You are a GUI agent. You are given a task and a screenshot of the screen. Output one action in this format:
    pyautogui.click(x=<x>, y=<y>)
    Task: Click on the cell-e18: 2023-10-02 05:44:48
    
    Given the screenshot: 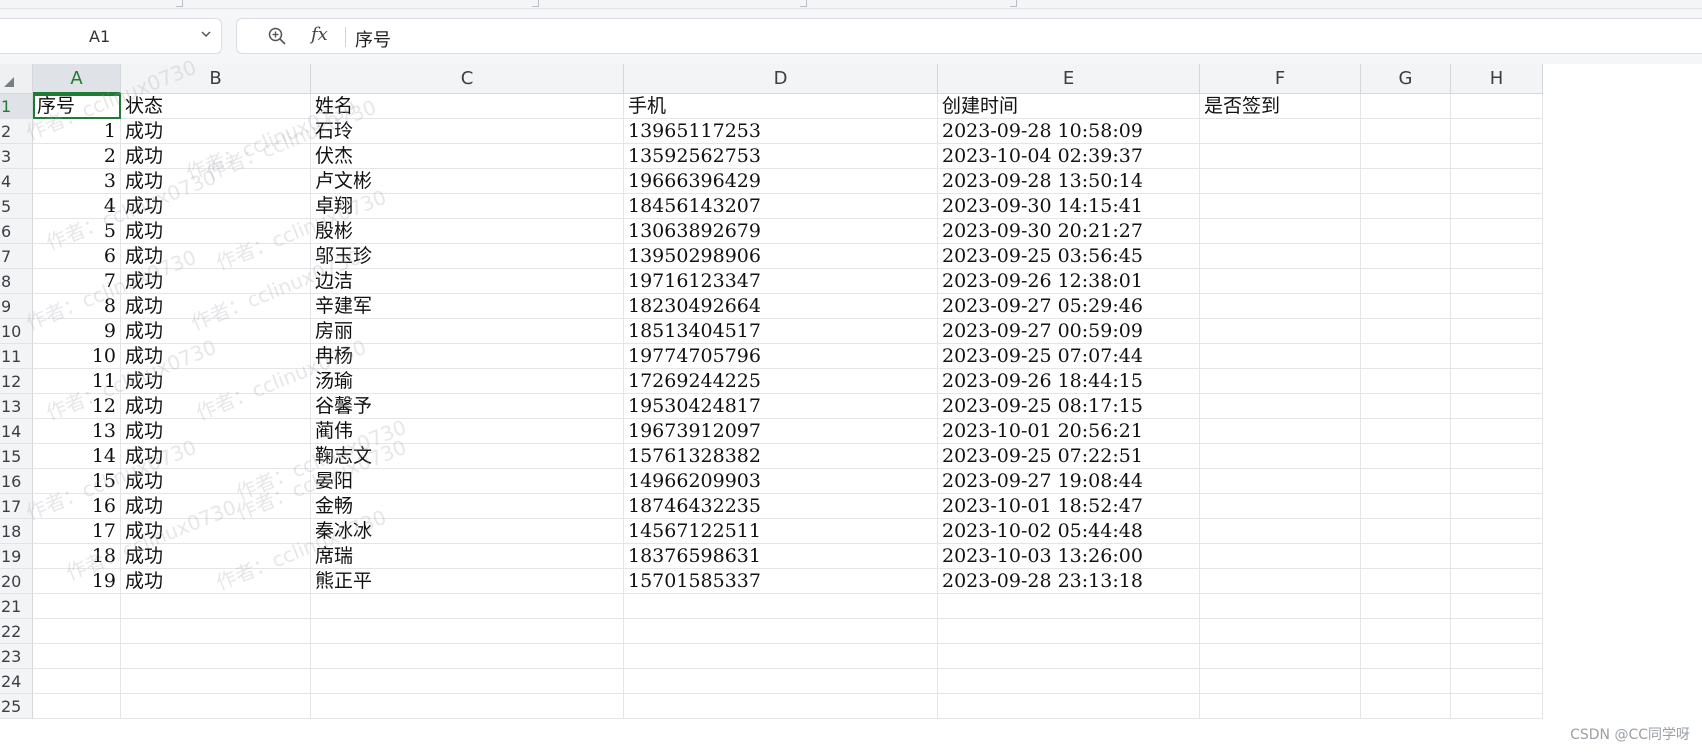 What is the action you would take?
    pyautogui.click(x=1069, y=531)
    